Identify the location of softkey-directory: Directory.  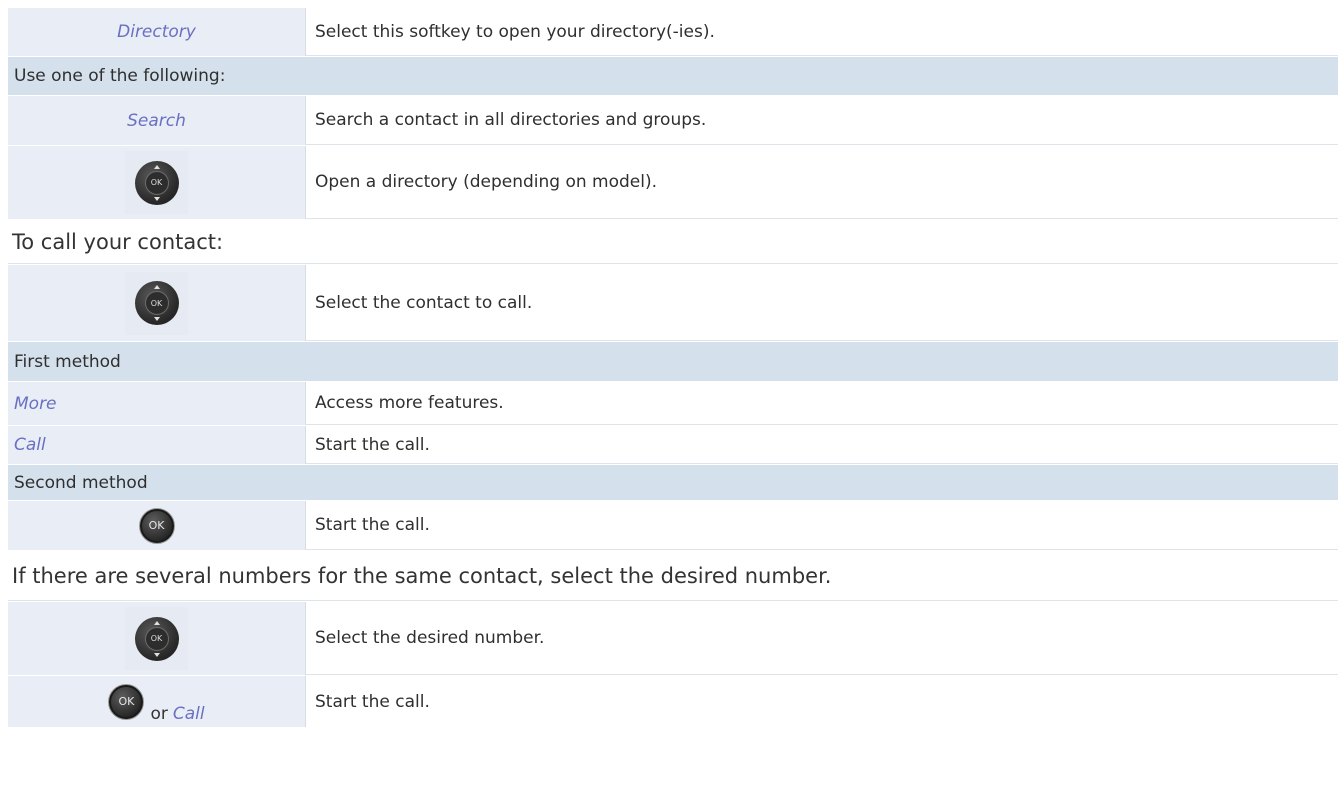
(156, 32).